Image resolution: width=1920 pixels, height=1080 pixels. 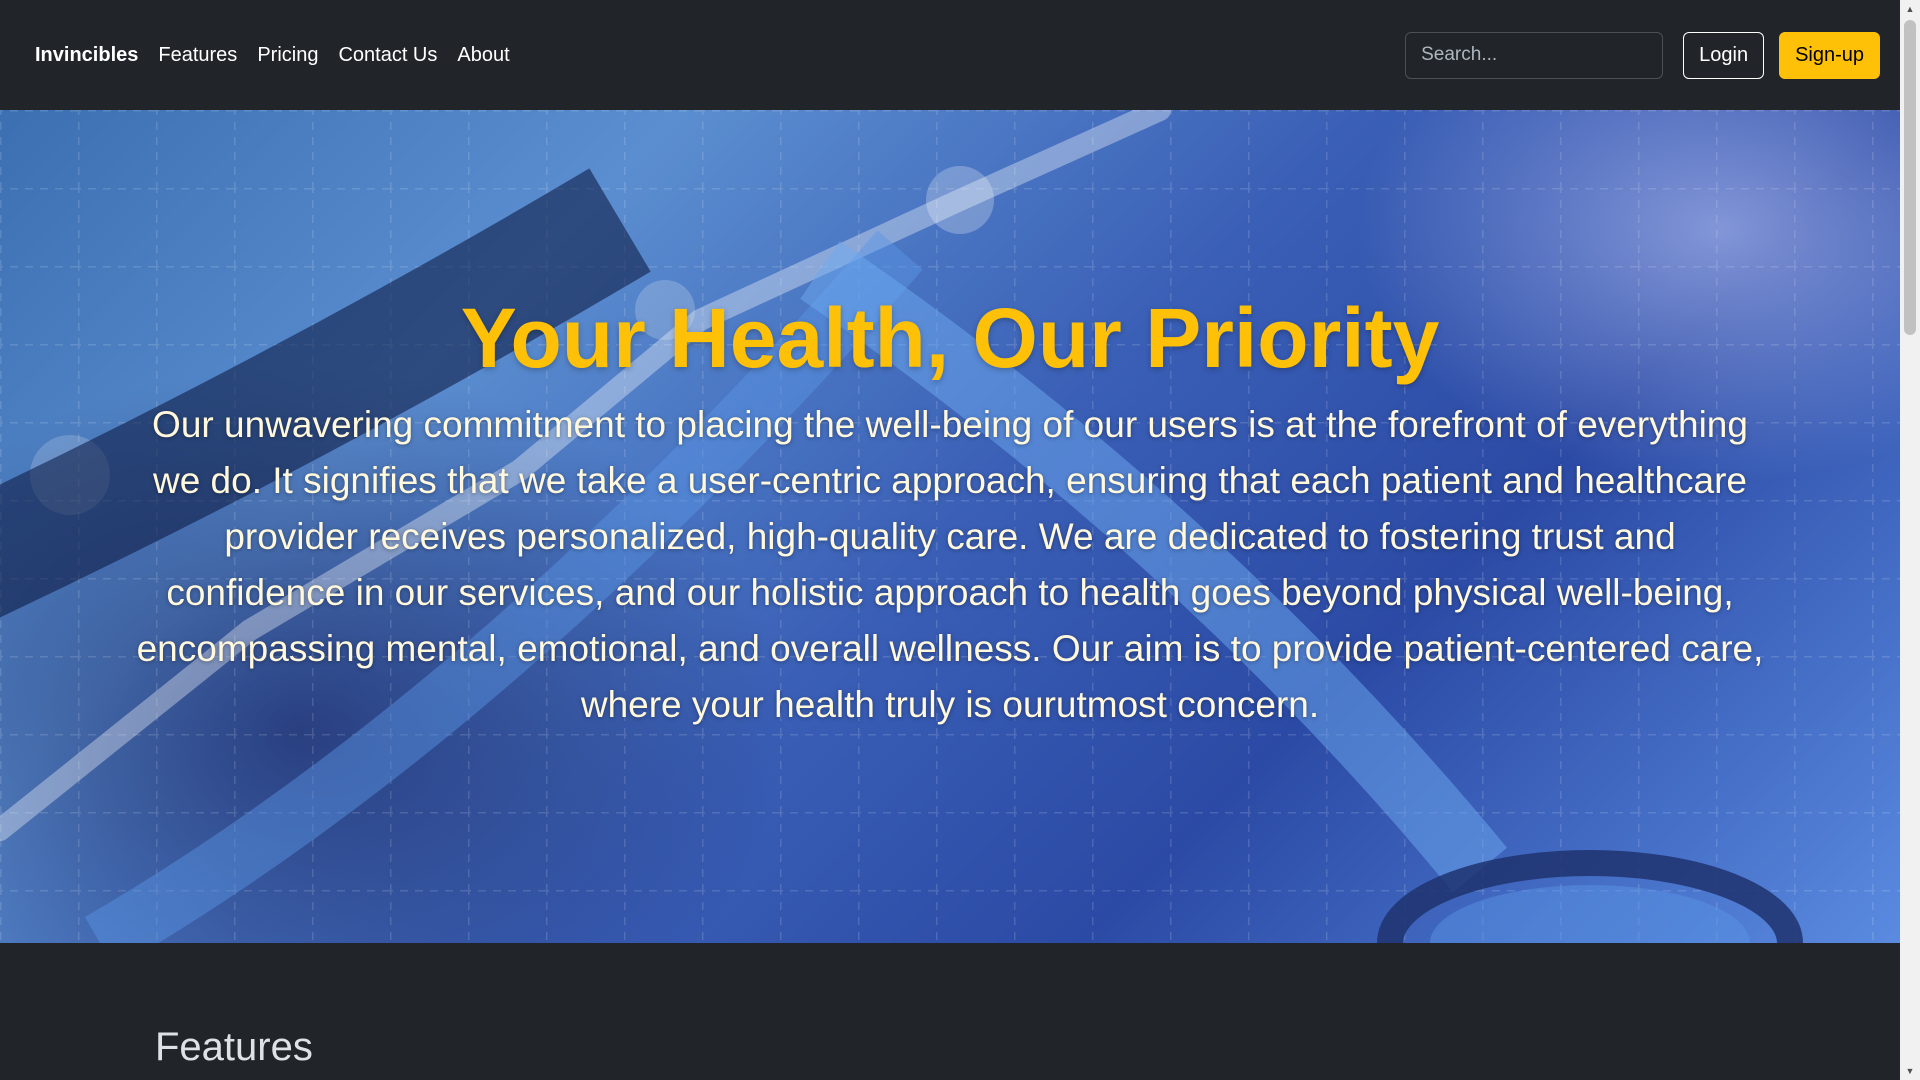 I want to click on scroll-down-arrow-icon: ▼, so click(x=1910, y=1071).